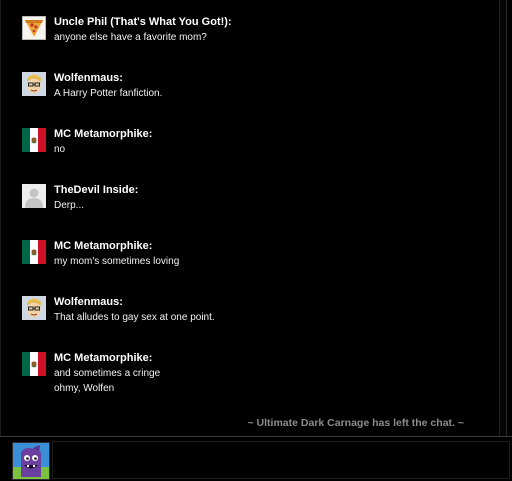  I want to click on username: TheDevil Inside:, so click(96, 190).